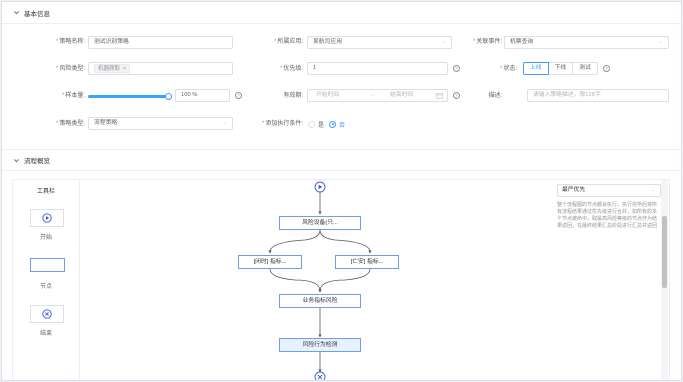 This screenshot has height=382, width=683. Describe the element at coordinates (379, 42) in the screenshot. I see `application-select: 某航司应用 ⌄` at that location.